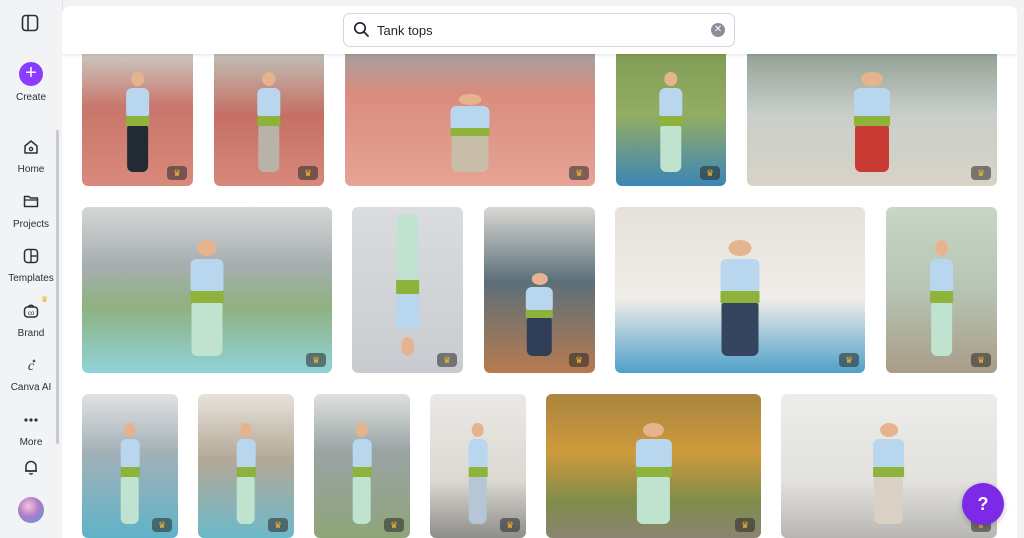  I want to click on search-input, so click(537, 30).